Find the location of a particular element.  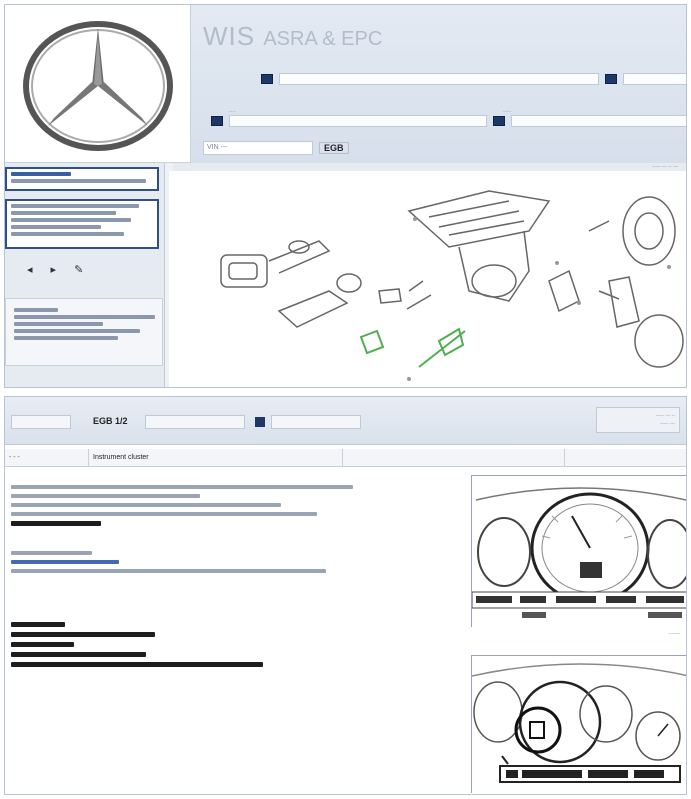

image-1-caption: ------- is located at coordinates (674, 634).